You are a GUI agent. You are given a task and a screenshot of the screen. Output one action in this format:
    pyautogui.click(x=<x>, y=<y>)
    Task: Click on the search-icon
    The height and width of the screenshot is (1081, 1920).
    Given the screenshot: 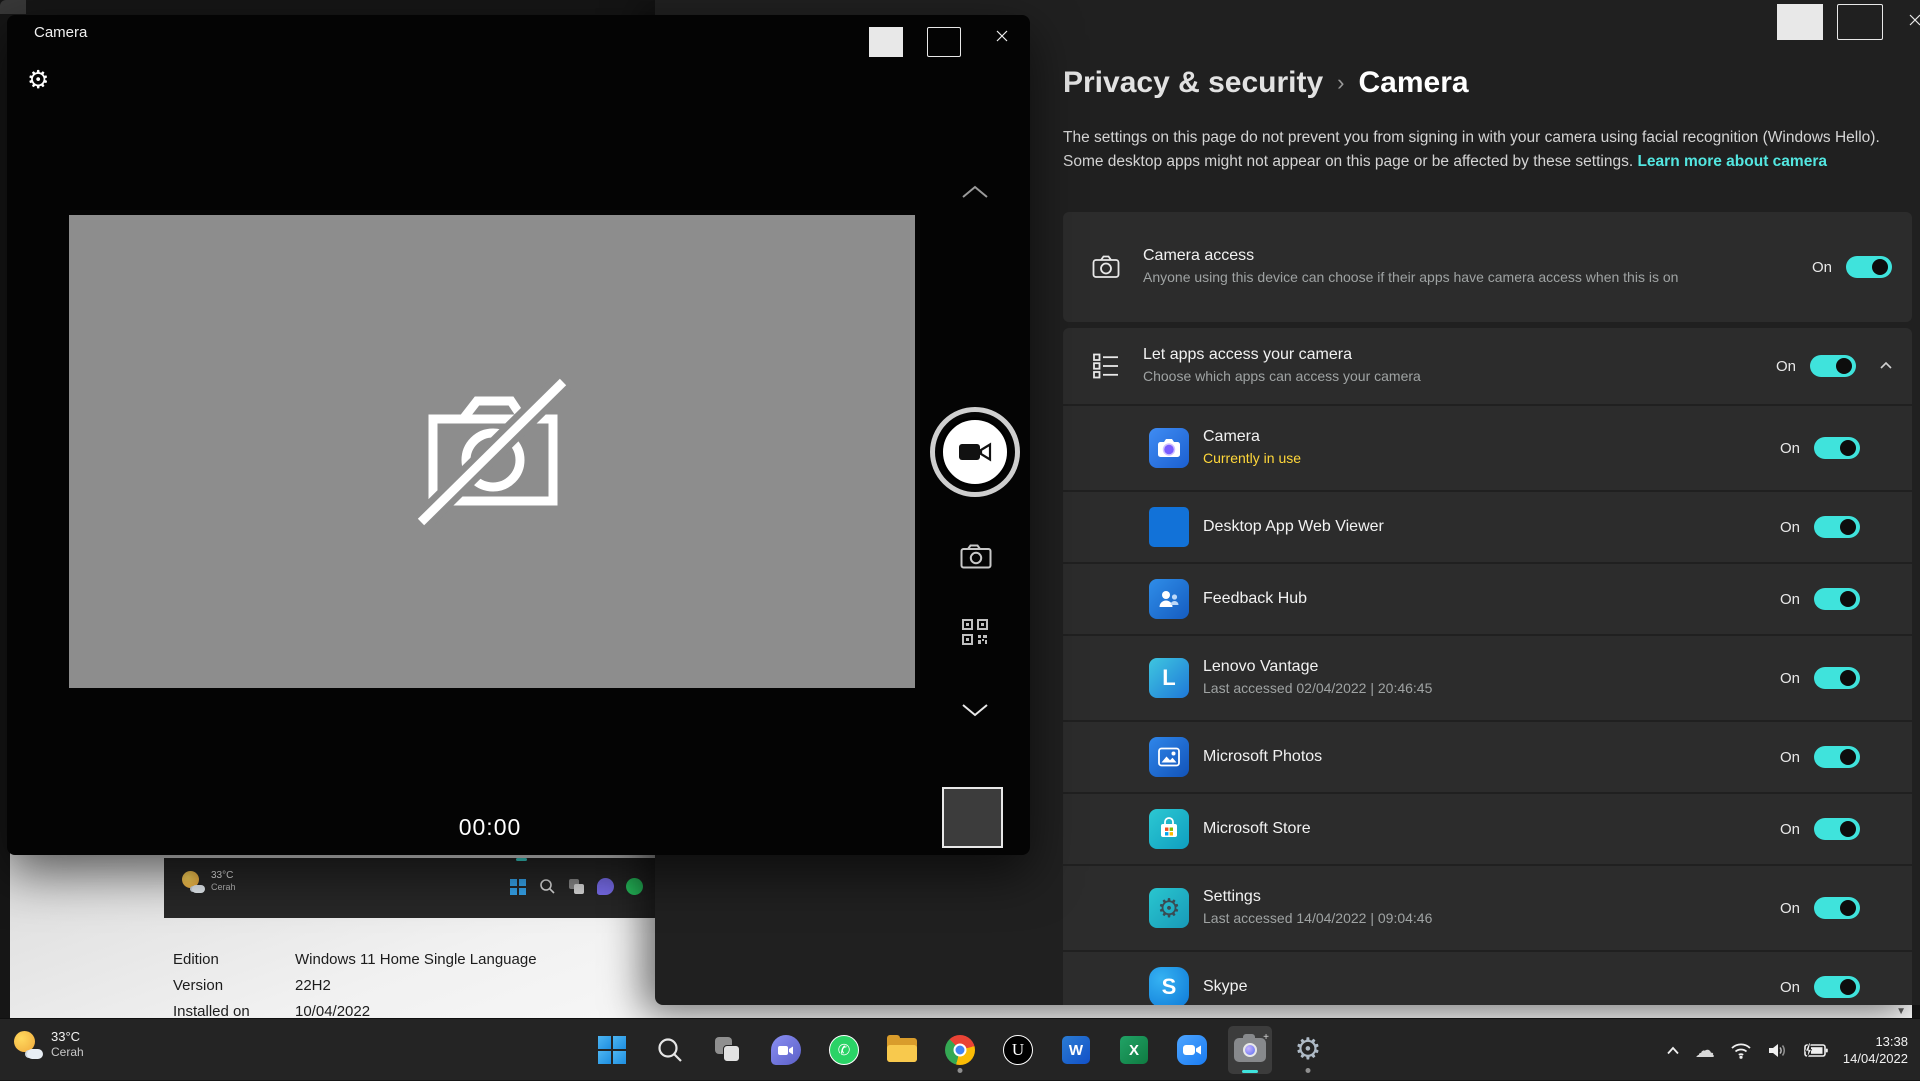 What is the action you would take?
    pyautogui.click(x=670, y=1050)
    